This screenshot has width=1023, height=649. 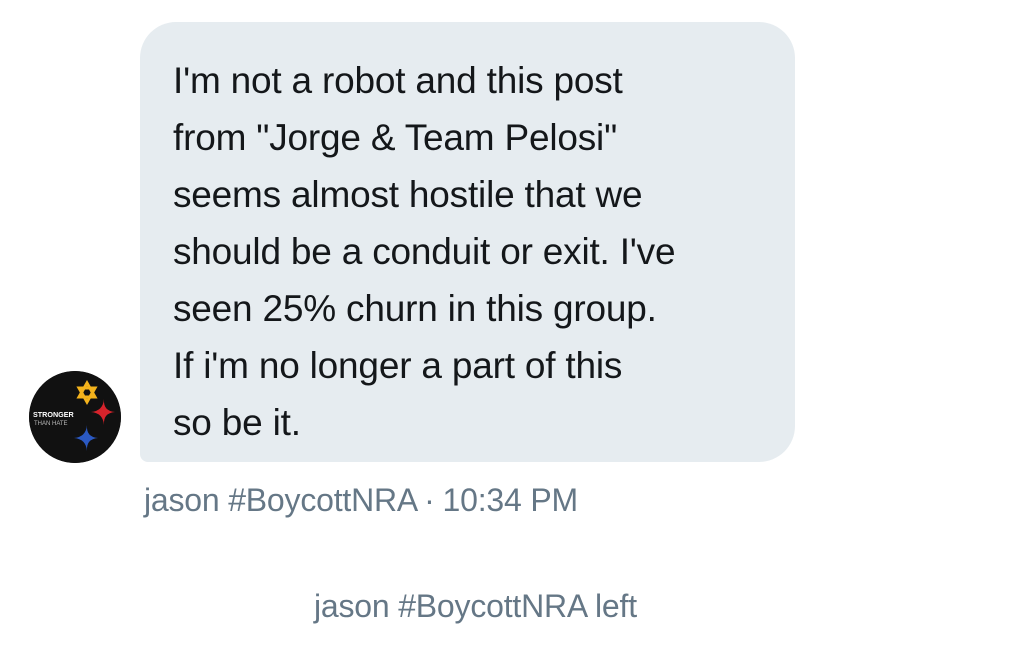 I want to click on avatar-text-stronger: STRONGER, so click(x=54, y=414).